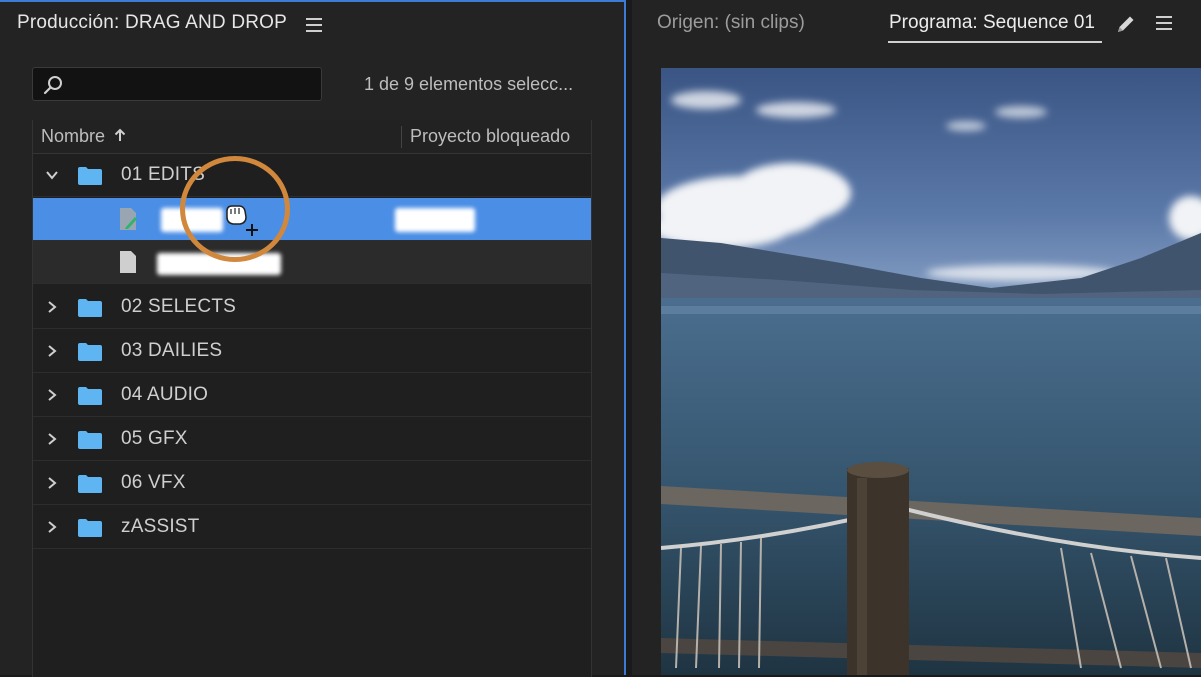 The image size is (1201, 677). What do you see at coordinates (490, 136) in the screenshot?
I see `column-locked-header: Proyecto bloqueado` at bounding box center [490, 136].